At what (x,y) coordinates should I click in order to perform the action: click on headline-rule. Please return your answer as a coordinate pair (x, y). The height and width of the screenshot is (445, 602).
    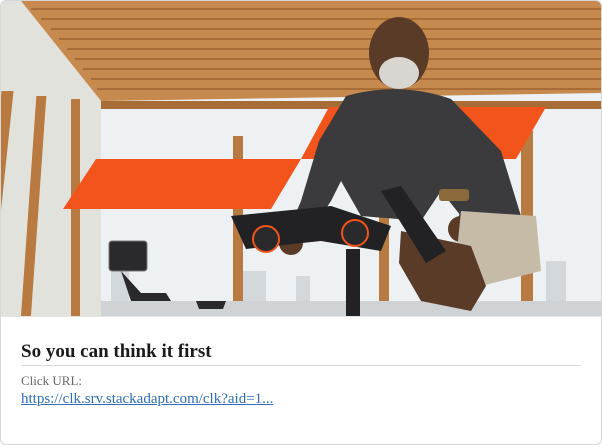
    Looking at the image, I should click on (301, 365).